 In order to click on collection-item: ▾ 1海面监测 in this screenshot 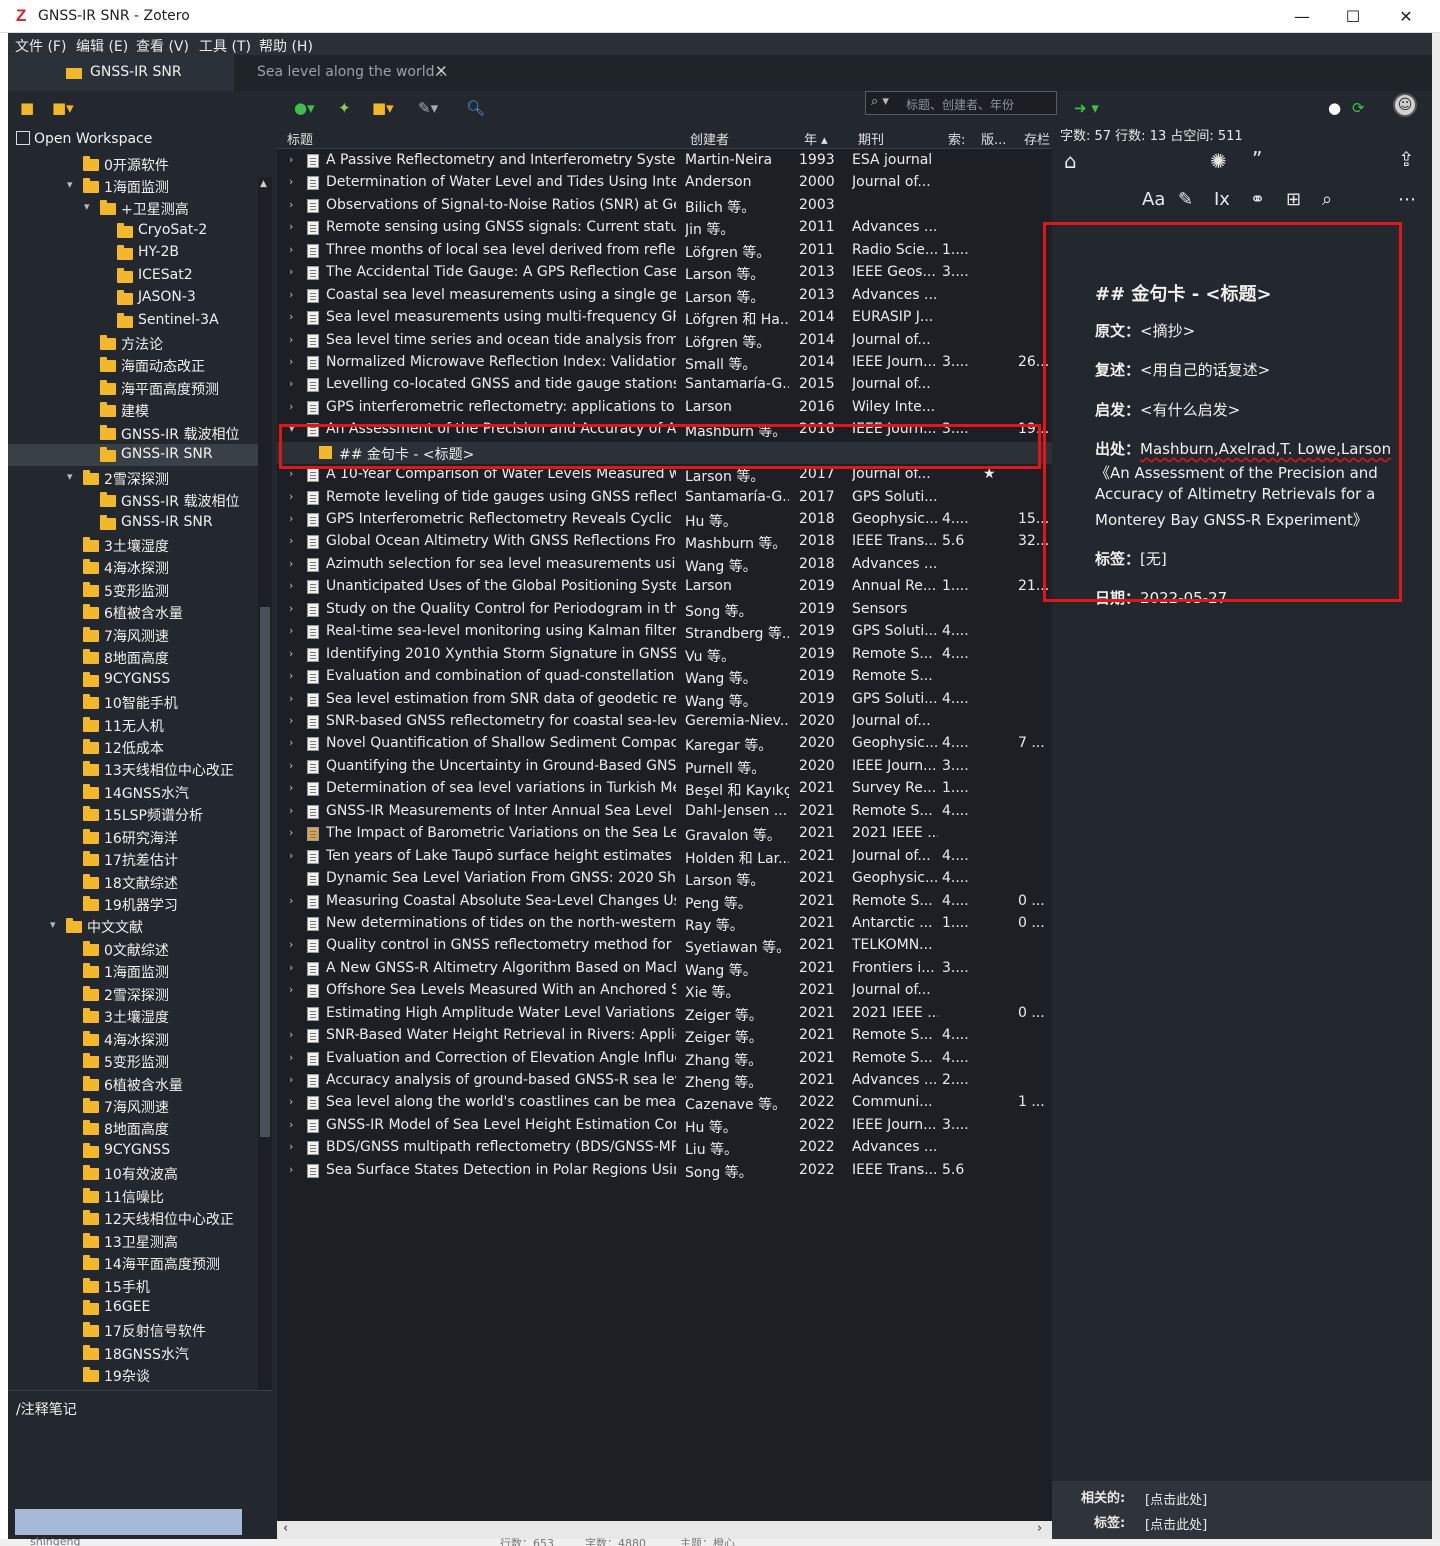, I will do `click(133, 186)`.